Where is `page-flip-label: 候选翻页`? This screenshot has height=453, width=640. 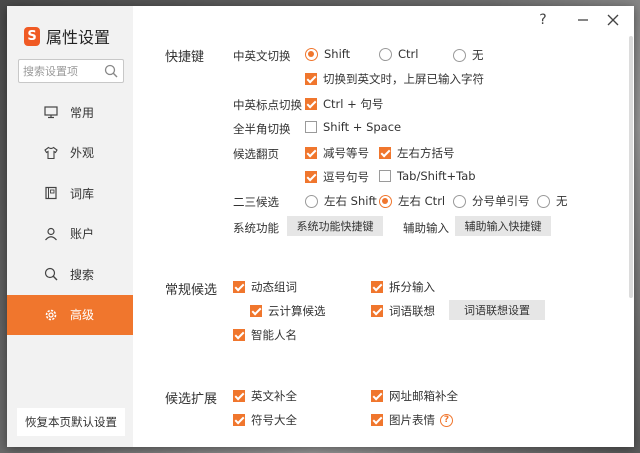 page-flip-label: 候选翻页 is located at coordinates (256, 154).